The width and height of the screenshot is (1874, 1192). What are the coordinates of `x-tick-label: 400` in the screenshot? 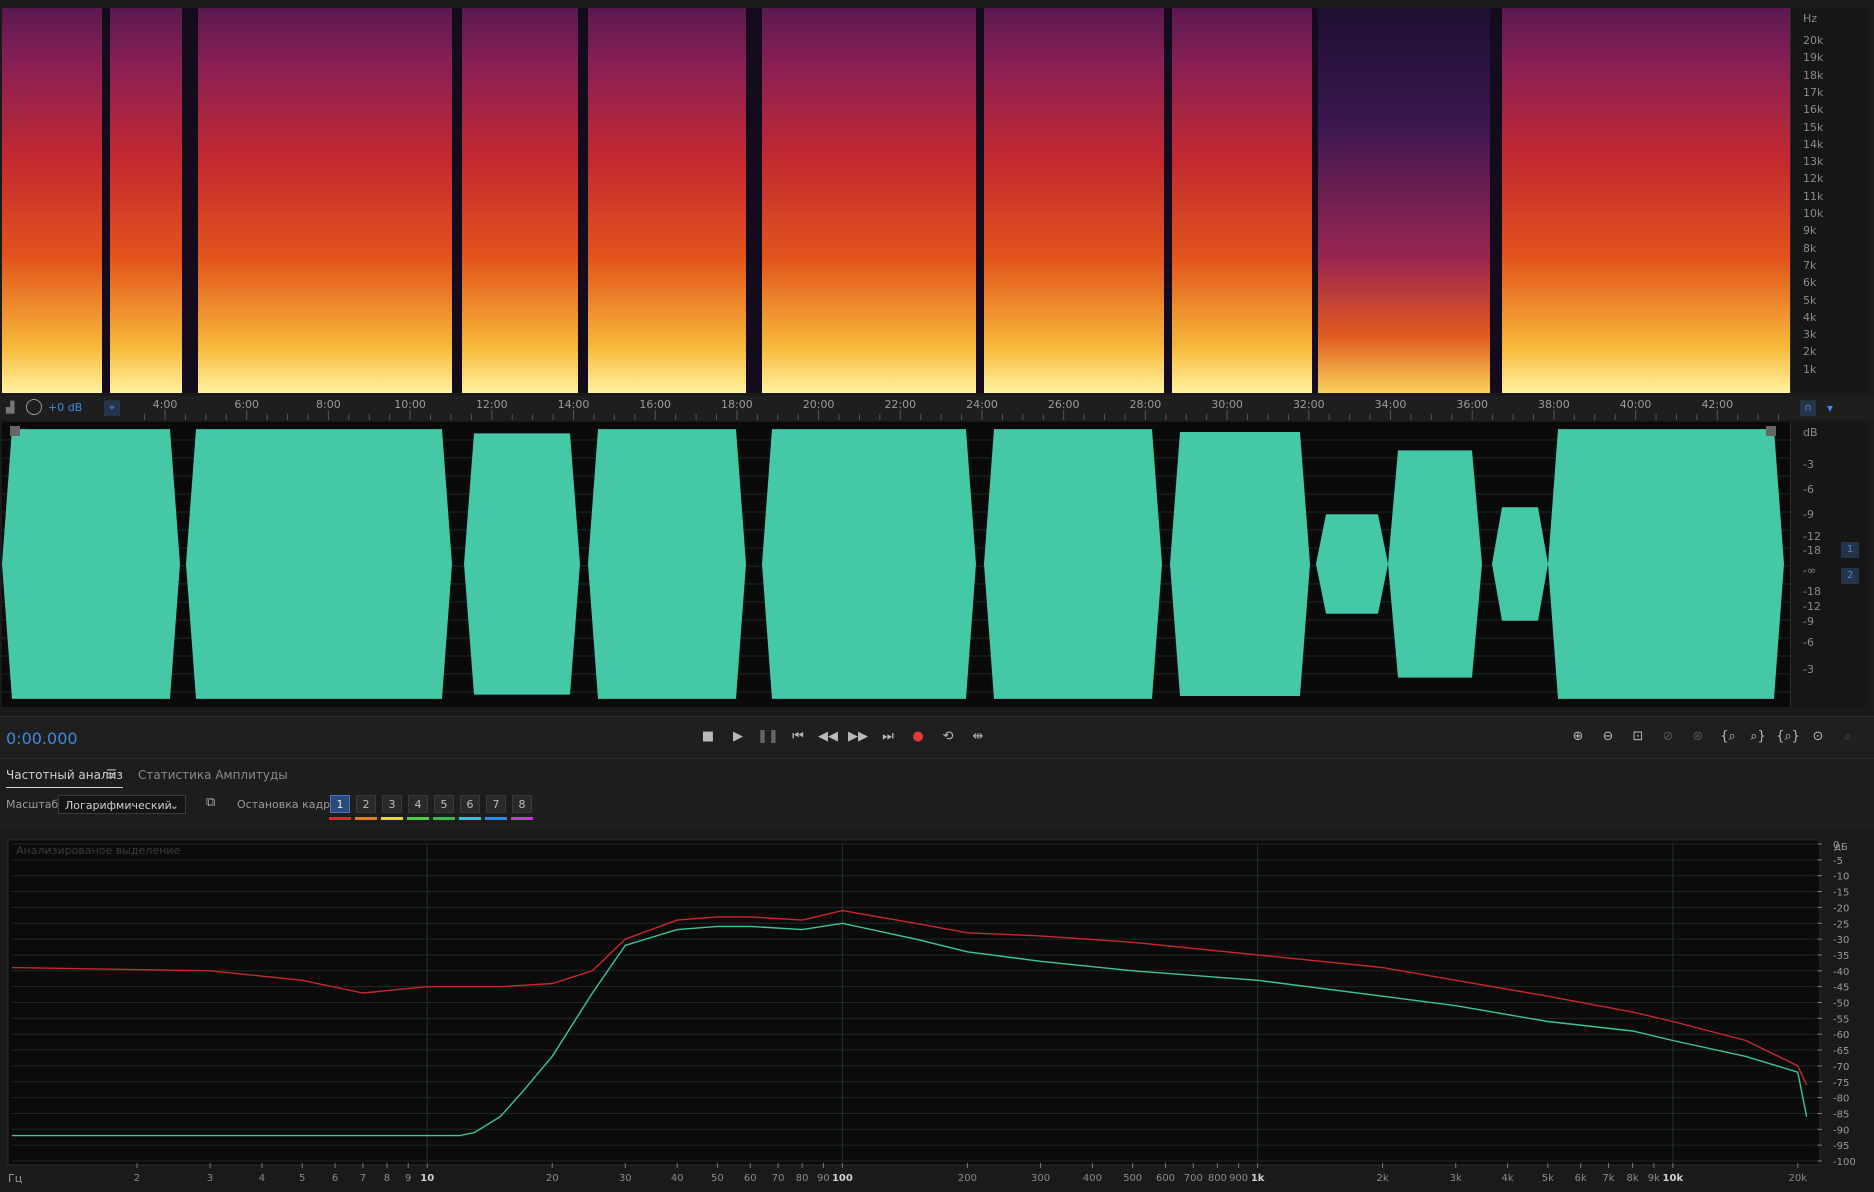 It's located at (1092, 1178).